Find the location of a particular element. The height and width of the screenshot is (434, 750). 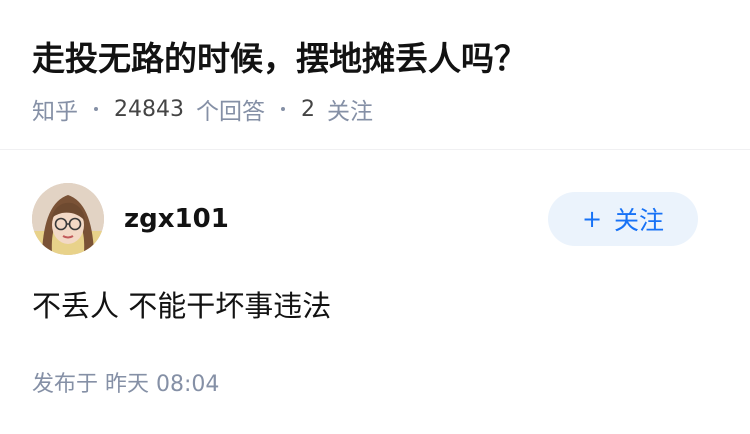

answer-count-label: 个回答 is located at coordinates (230, 112).